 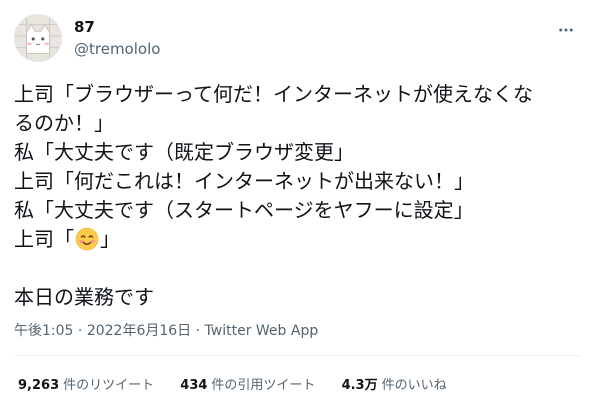 I want to click on tweet-date: 2022年6月16日, so click(x=139, y=331).